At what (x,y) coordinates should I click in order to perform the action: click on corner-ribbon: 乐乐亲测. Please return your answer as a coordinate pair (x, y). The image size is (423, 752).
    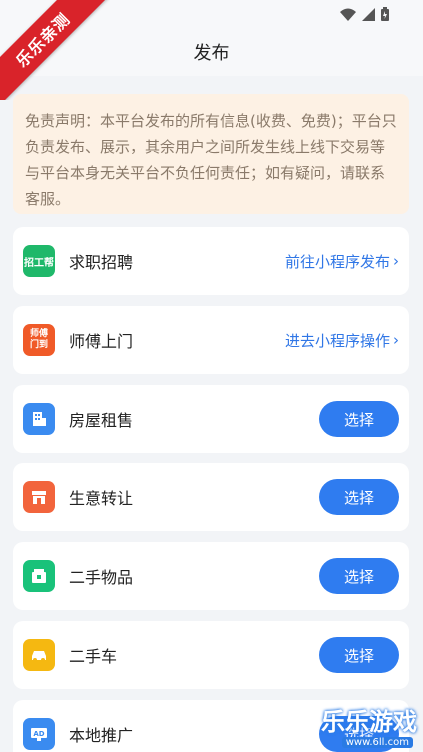
    Looking at the image, I should click on (55, 50).